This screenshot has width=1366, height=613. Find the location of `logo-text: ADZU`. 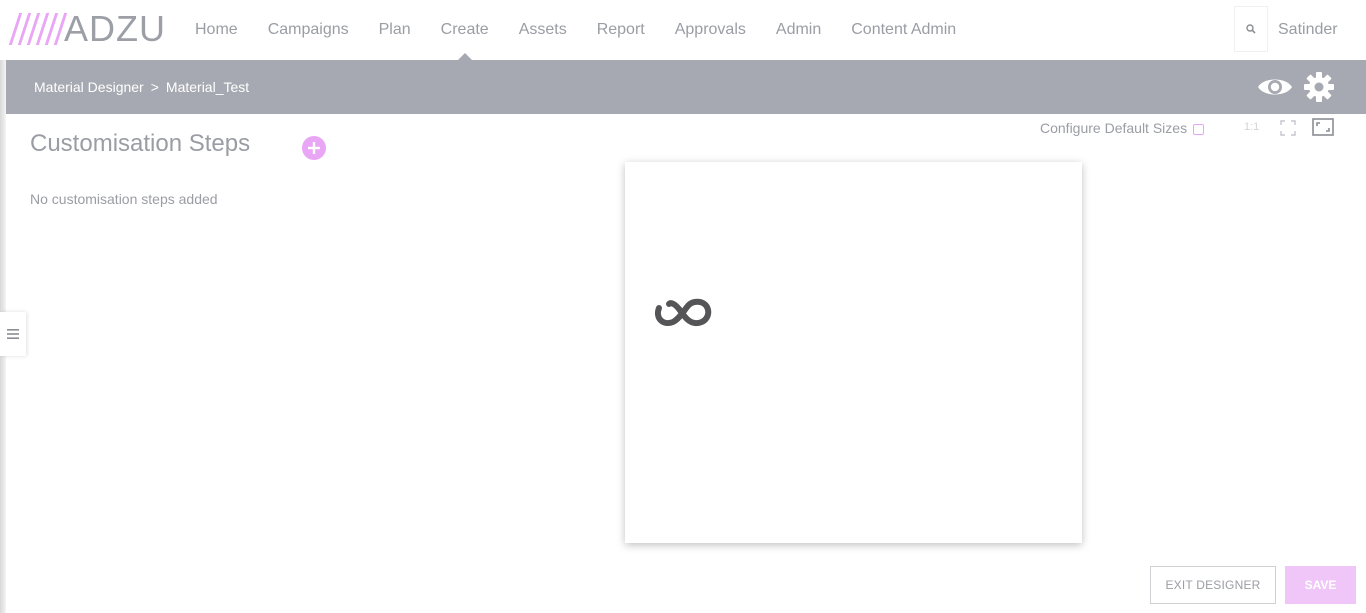

logo-text: ADZU is located at coordinates (115, 28).